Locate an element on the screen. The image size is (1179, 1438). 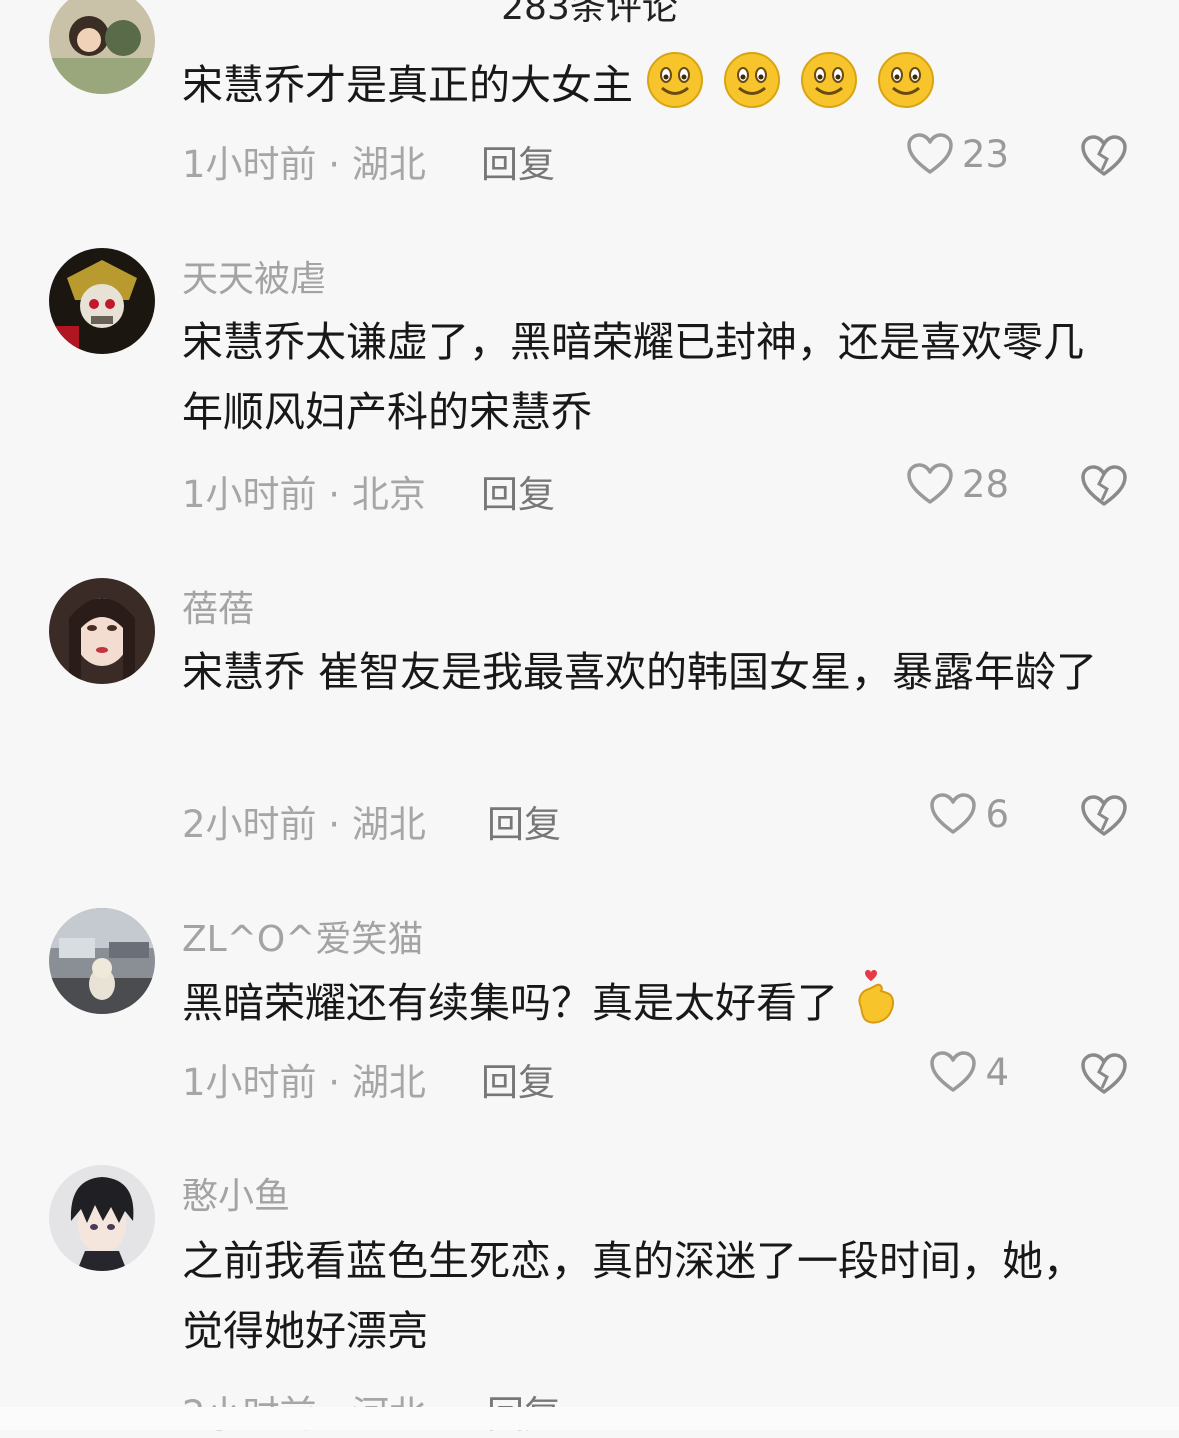
like-count: 23 is located at coordinates (985, 154).